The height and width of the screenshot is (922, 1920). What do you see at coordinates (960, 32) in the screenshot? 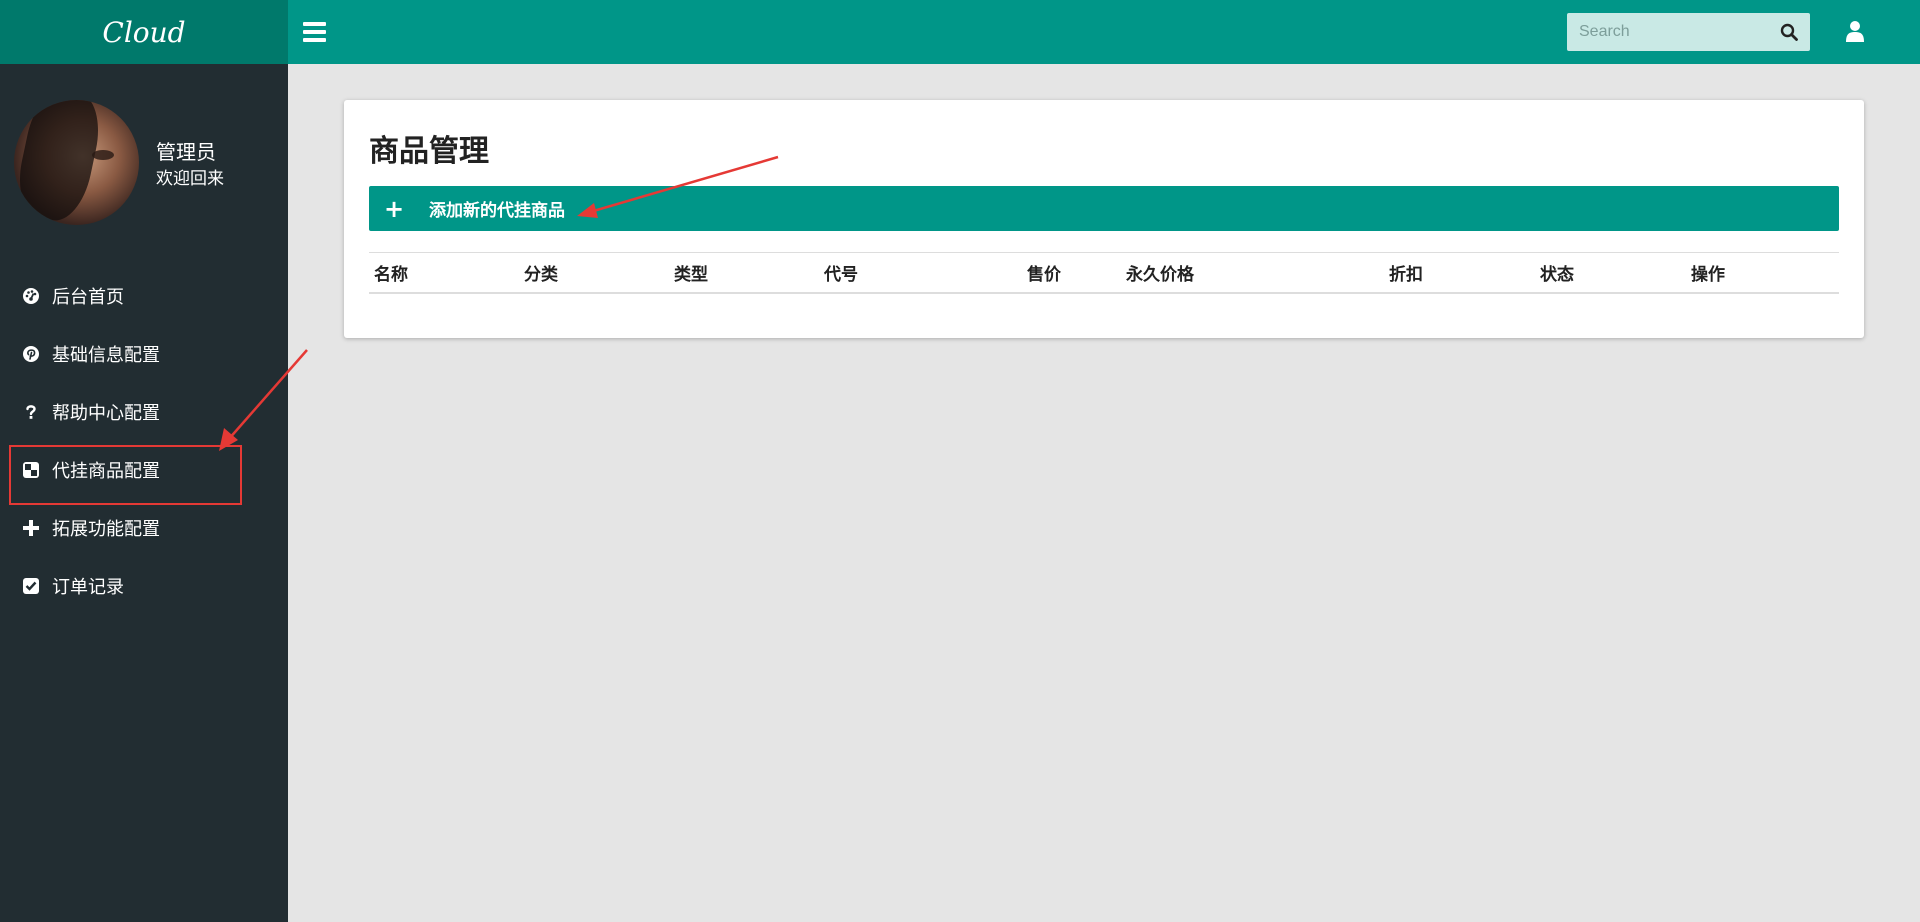
I see `top-header: Cloud` at bounding box center [960, 32].